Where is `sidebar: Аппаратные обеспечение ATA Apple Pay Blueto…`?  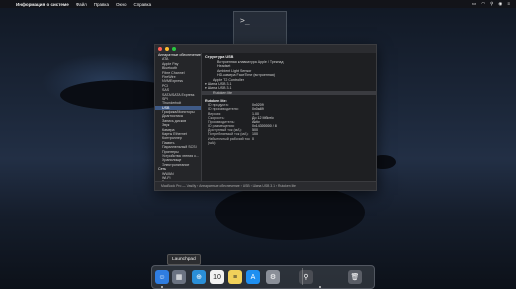 sidebar: Аппаратные обеспечение ATA Apple Pay Blueto… is located at coordinates (178, 117).